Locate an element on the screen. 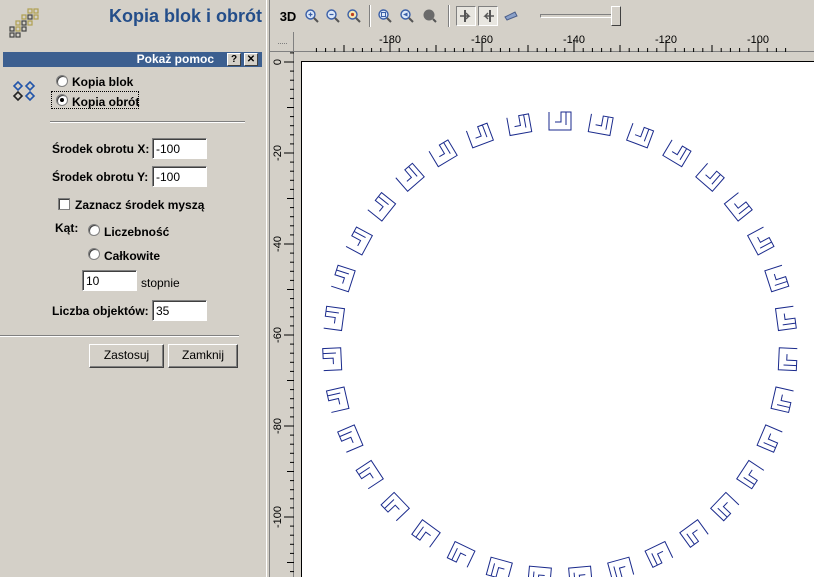  ruler-corner is located at coordinates (282, 42).